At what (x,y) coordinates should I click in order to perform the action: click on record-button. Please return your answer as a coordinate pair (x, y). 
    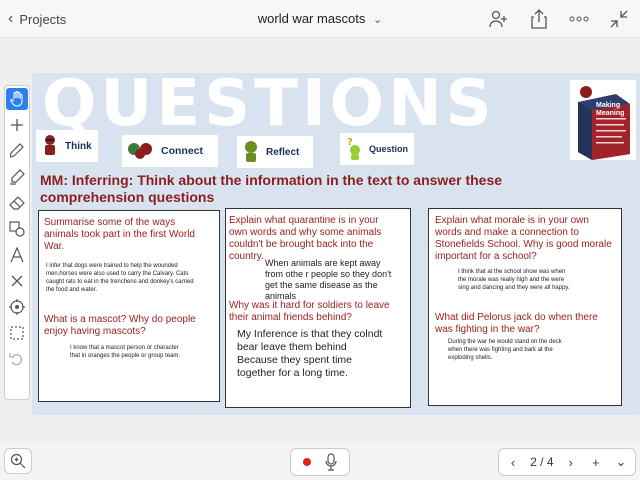
    Looking at the image, I should click on (307, 462).